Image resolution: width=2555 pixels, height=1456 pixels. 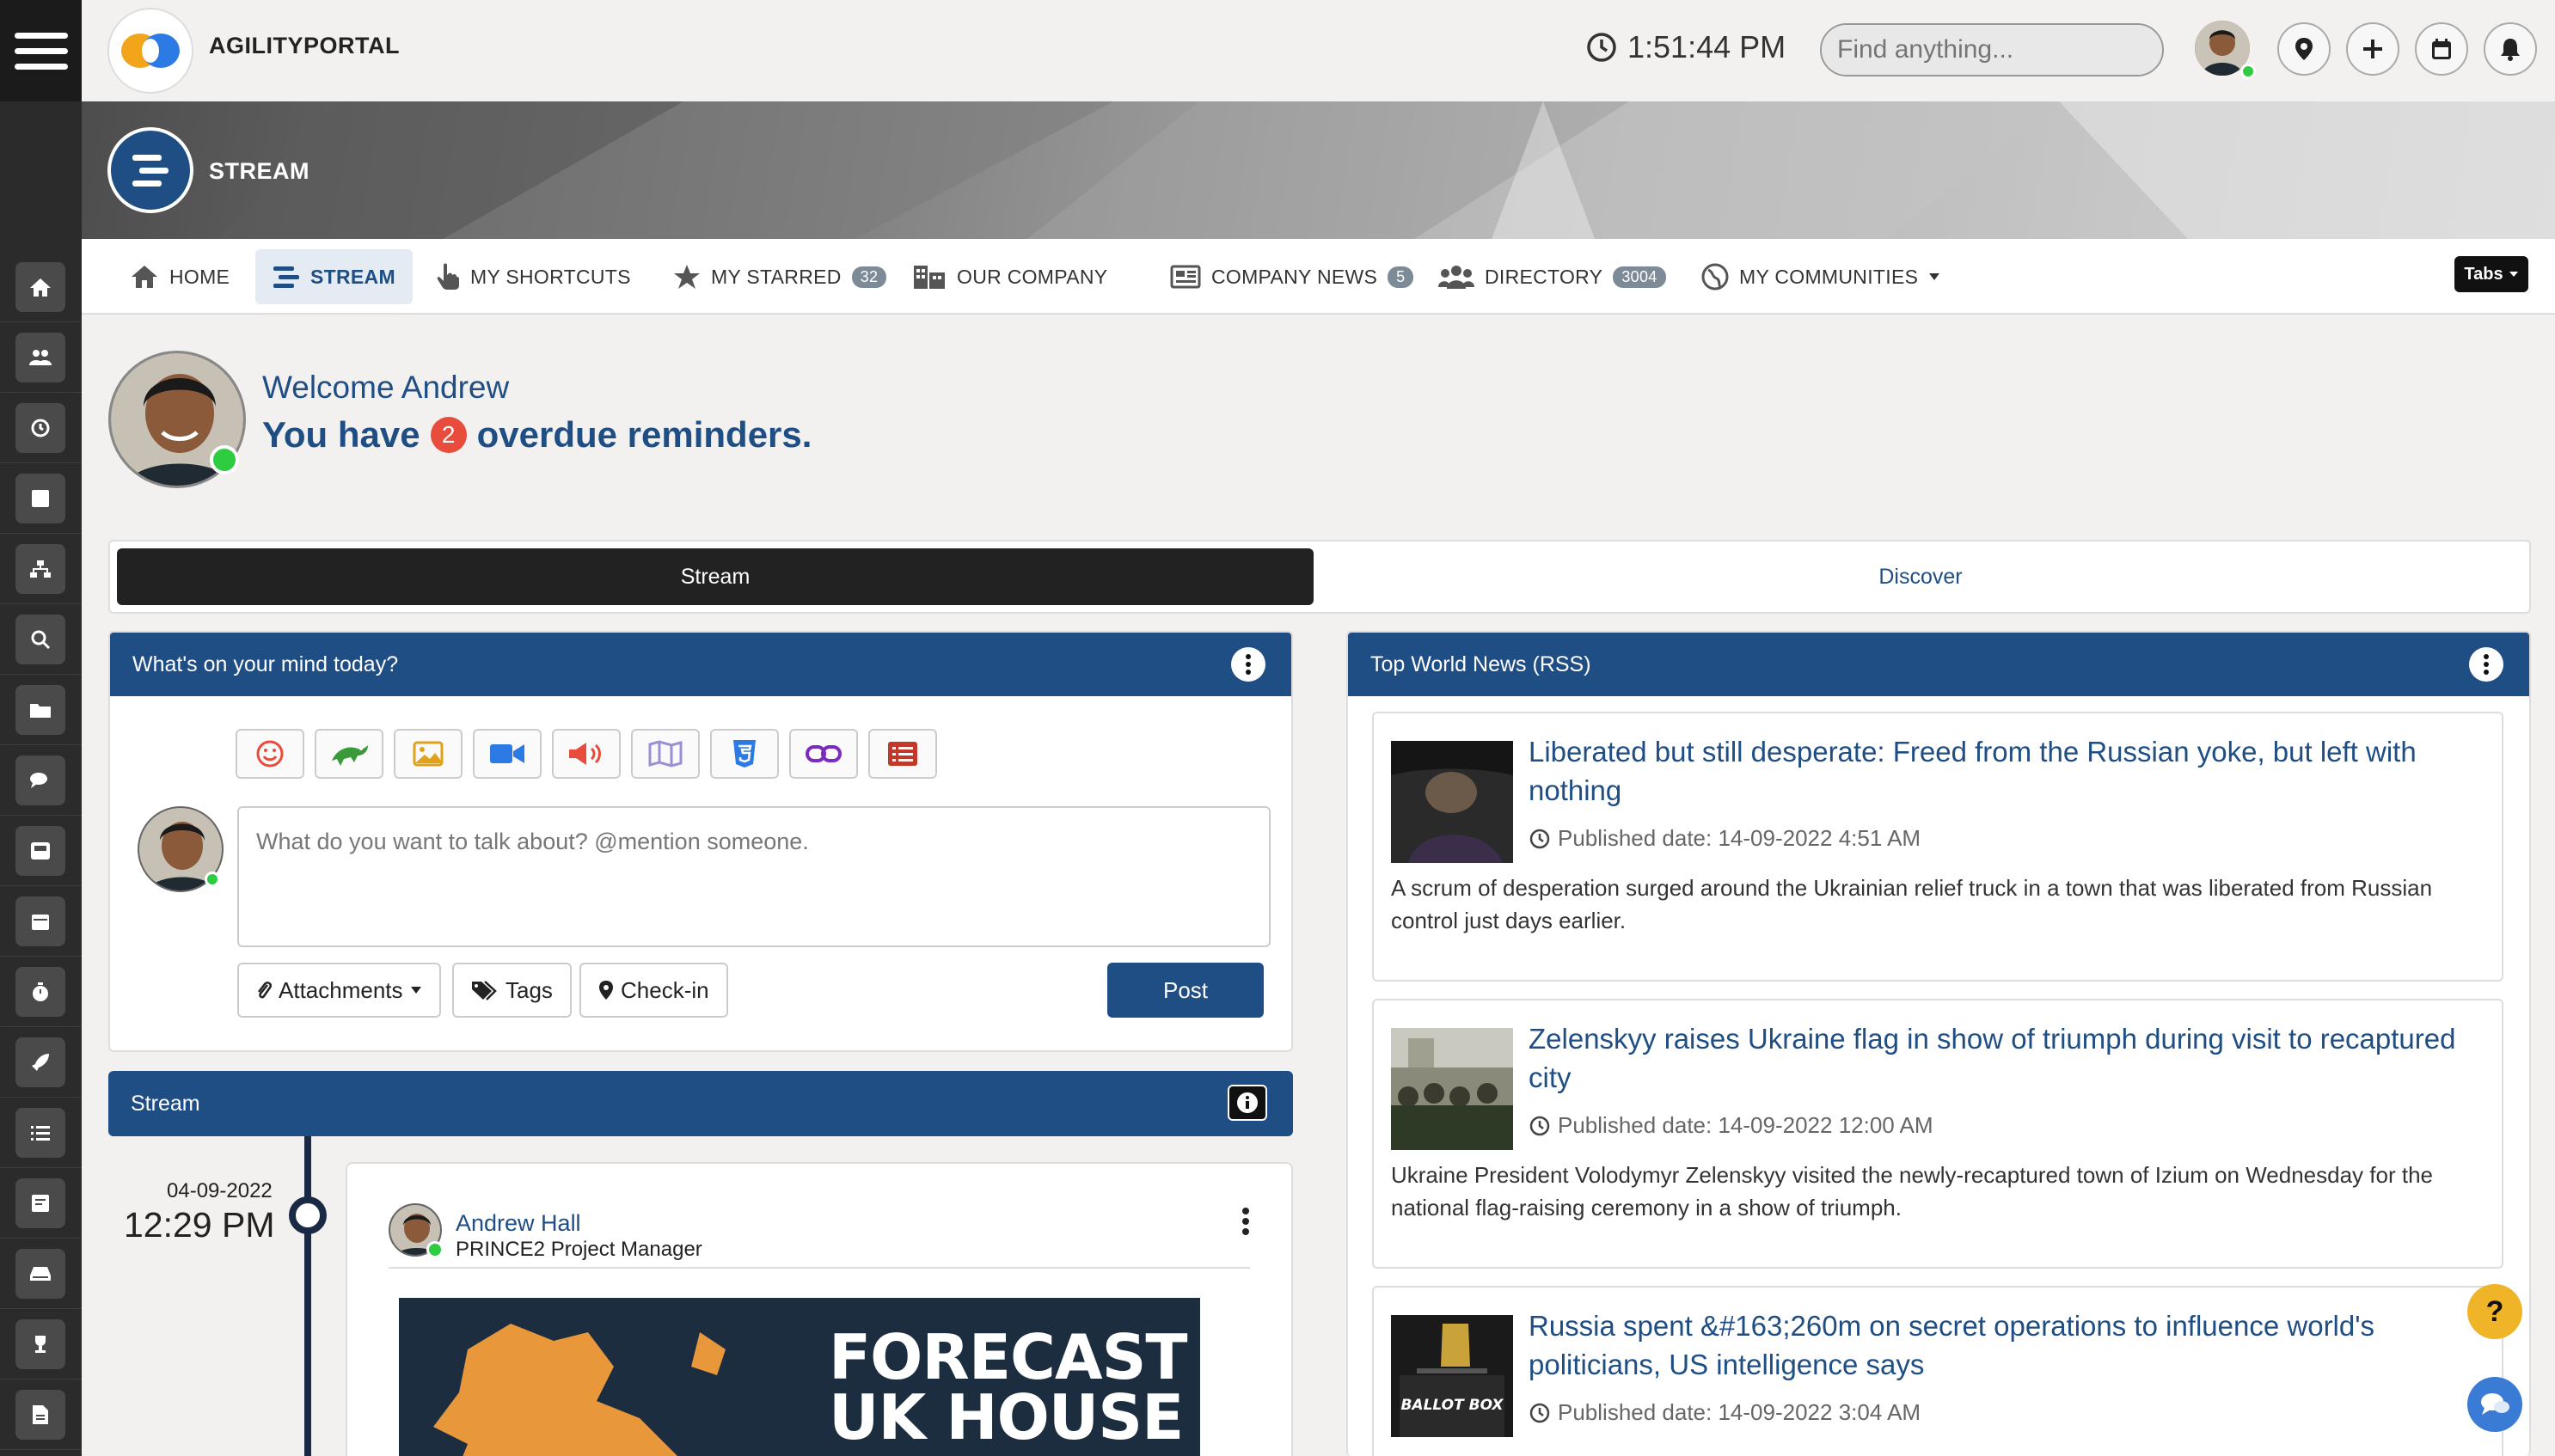 I want to click on stream-header: Stream, so click(x=700, y=1104).